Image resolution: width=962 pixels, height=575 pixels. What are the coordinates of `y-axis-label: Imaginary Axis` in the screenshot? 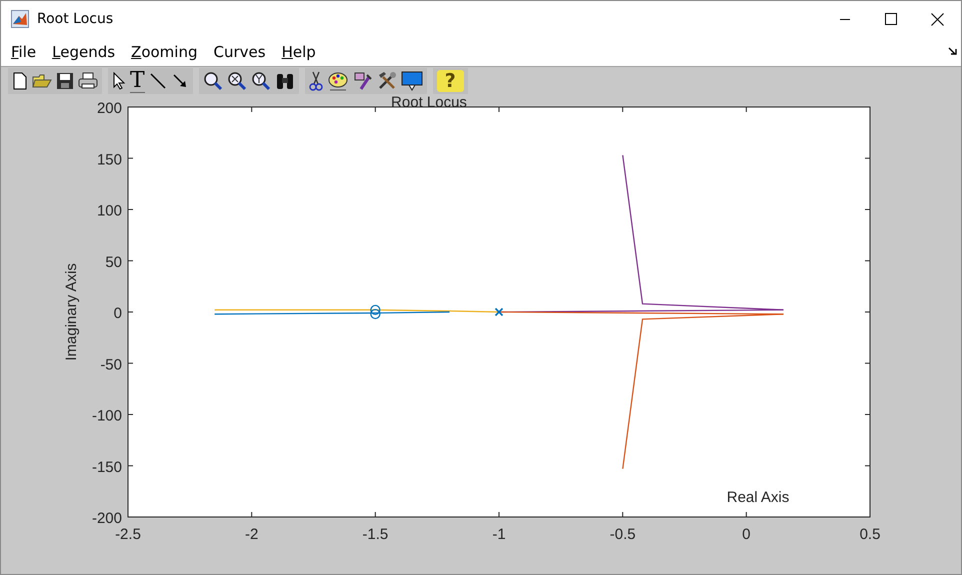 It's located at (71, 312).